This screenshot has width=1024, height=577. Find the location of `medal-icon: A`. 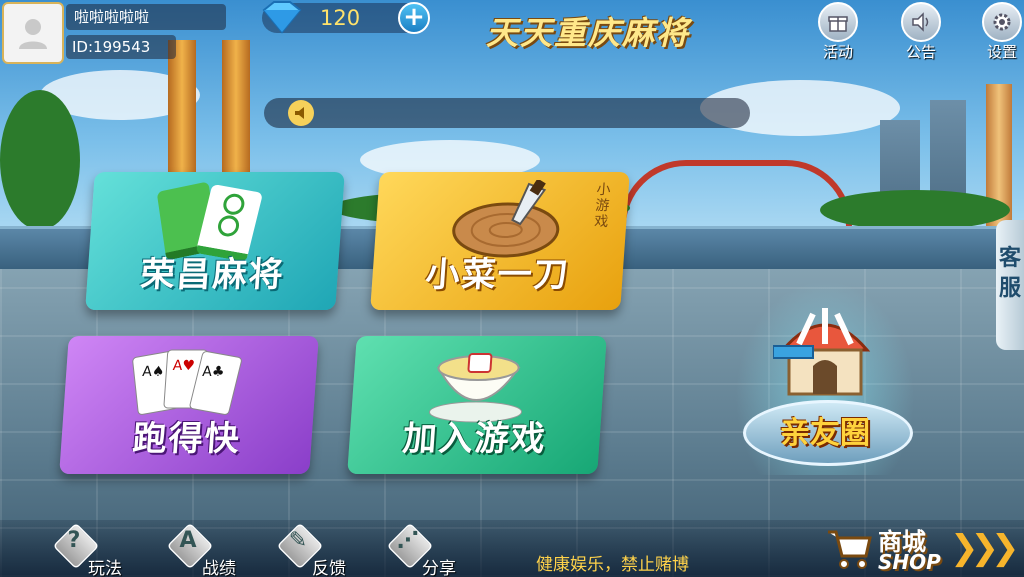

medal-icon: A is located at coordinates (188, 540).